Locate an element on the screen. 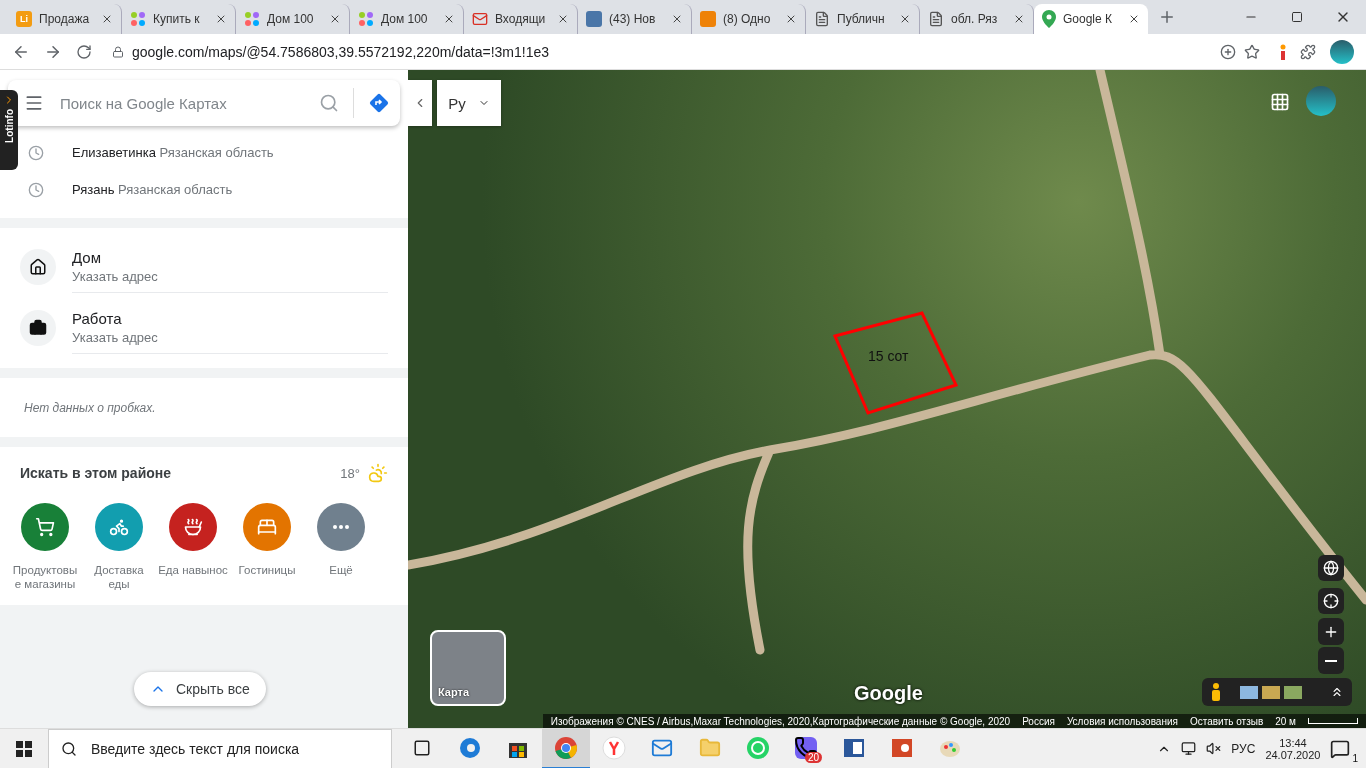 Image resolution: width=1366 pixels, height=768 pixels. extensions-icon is located at coordinates (1308, 51).